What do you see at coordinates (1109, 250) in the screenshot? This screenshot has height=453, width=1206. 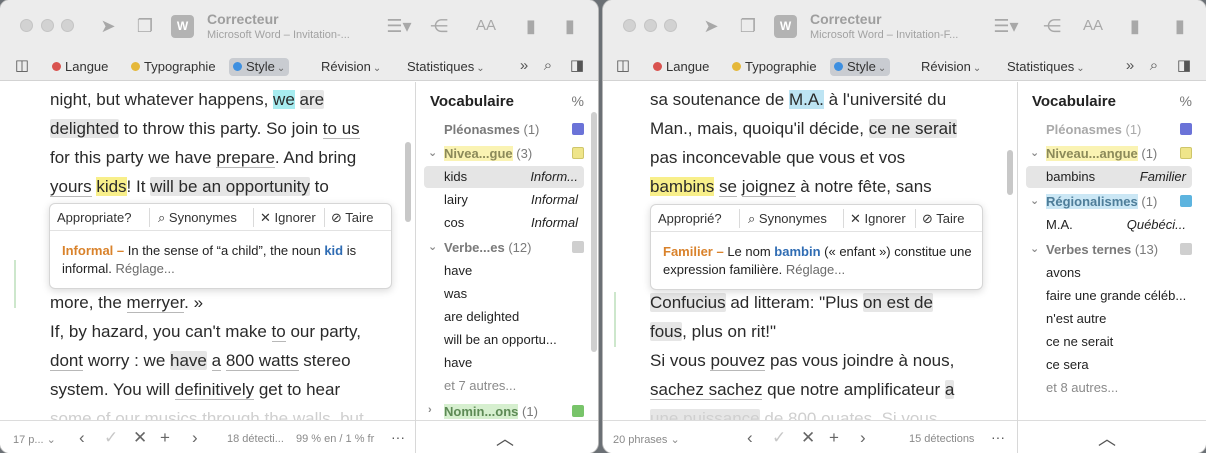 I see `category-verbes: ⌄ Verbes ternes (13)` at bounding box center [1109, 250].